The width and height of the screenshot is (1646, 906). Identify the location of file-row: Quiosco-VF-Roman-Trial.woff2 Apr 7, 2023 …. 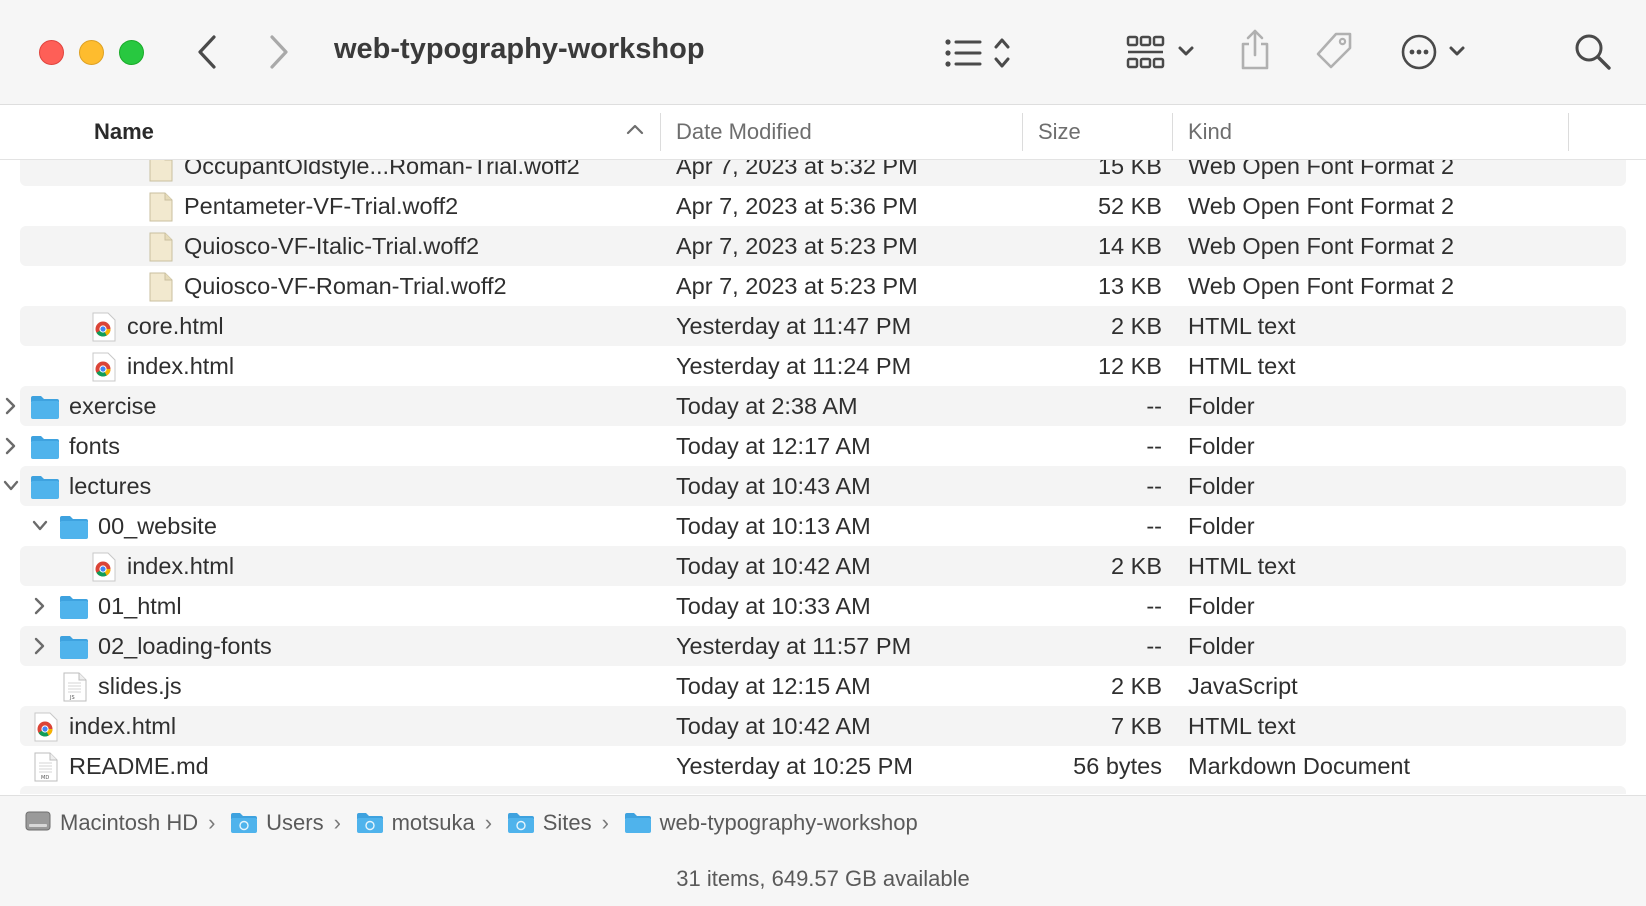
(823, 286).